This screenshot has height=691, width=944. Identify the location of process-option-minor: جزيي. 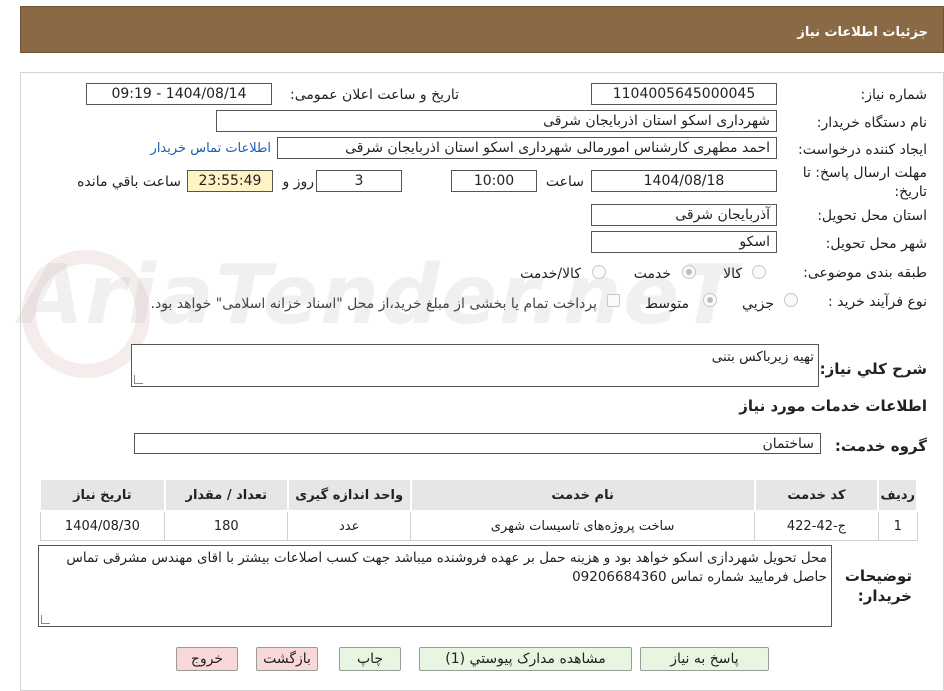
(758, 304).